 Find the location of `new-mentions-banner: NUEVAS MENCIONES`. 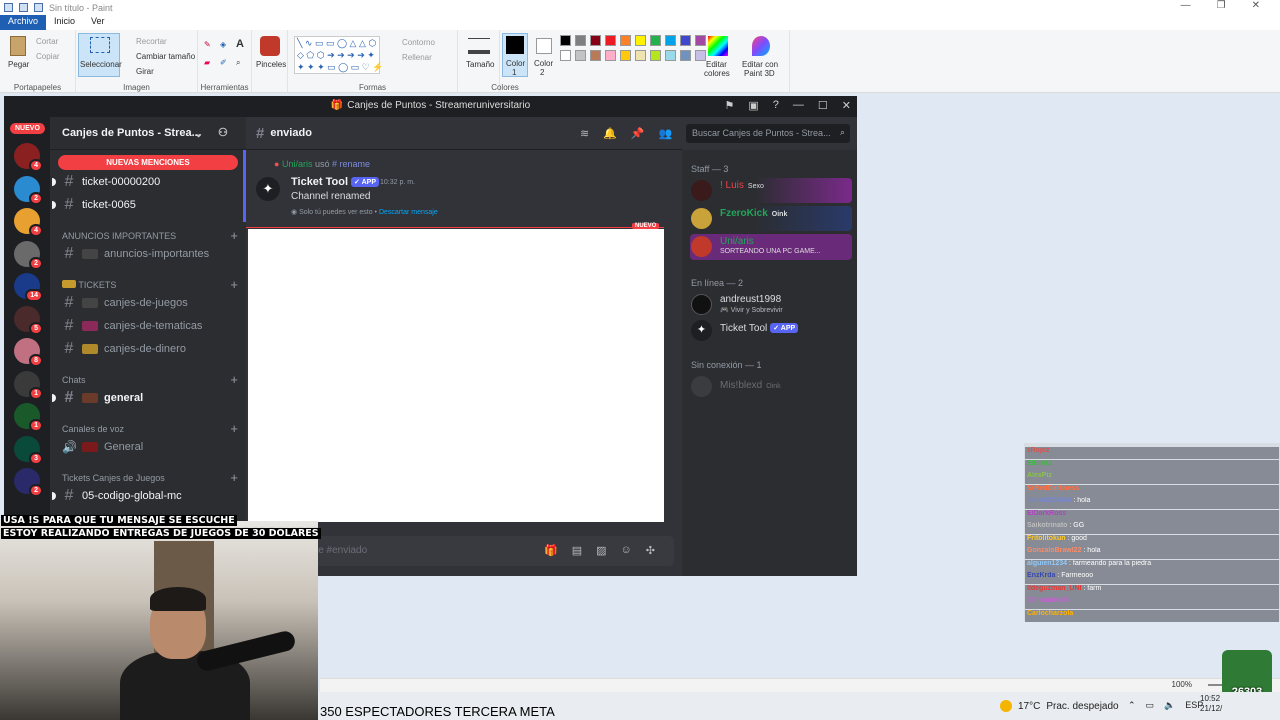

new-mentions-banner: NUEVAS MENCIONES is located at coordinates (148, 162).